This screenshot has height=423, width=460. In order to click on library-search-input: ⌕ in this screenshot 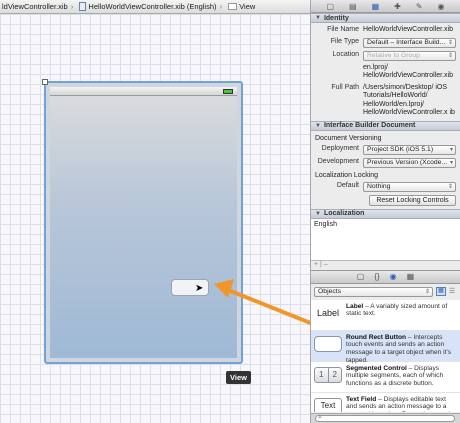, I will do `click(385, 418)`.